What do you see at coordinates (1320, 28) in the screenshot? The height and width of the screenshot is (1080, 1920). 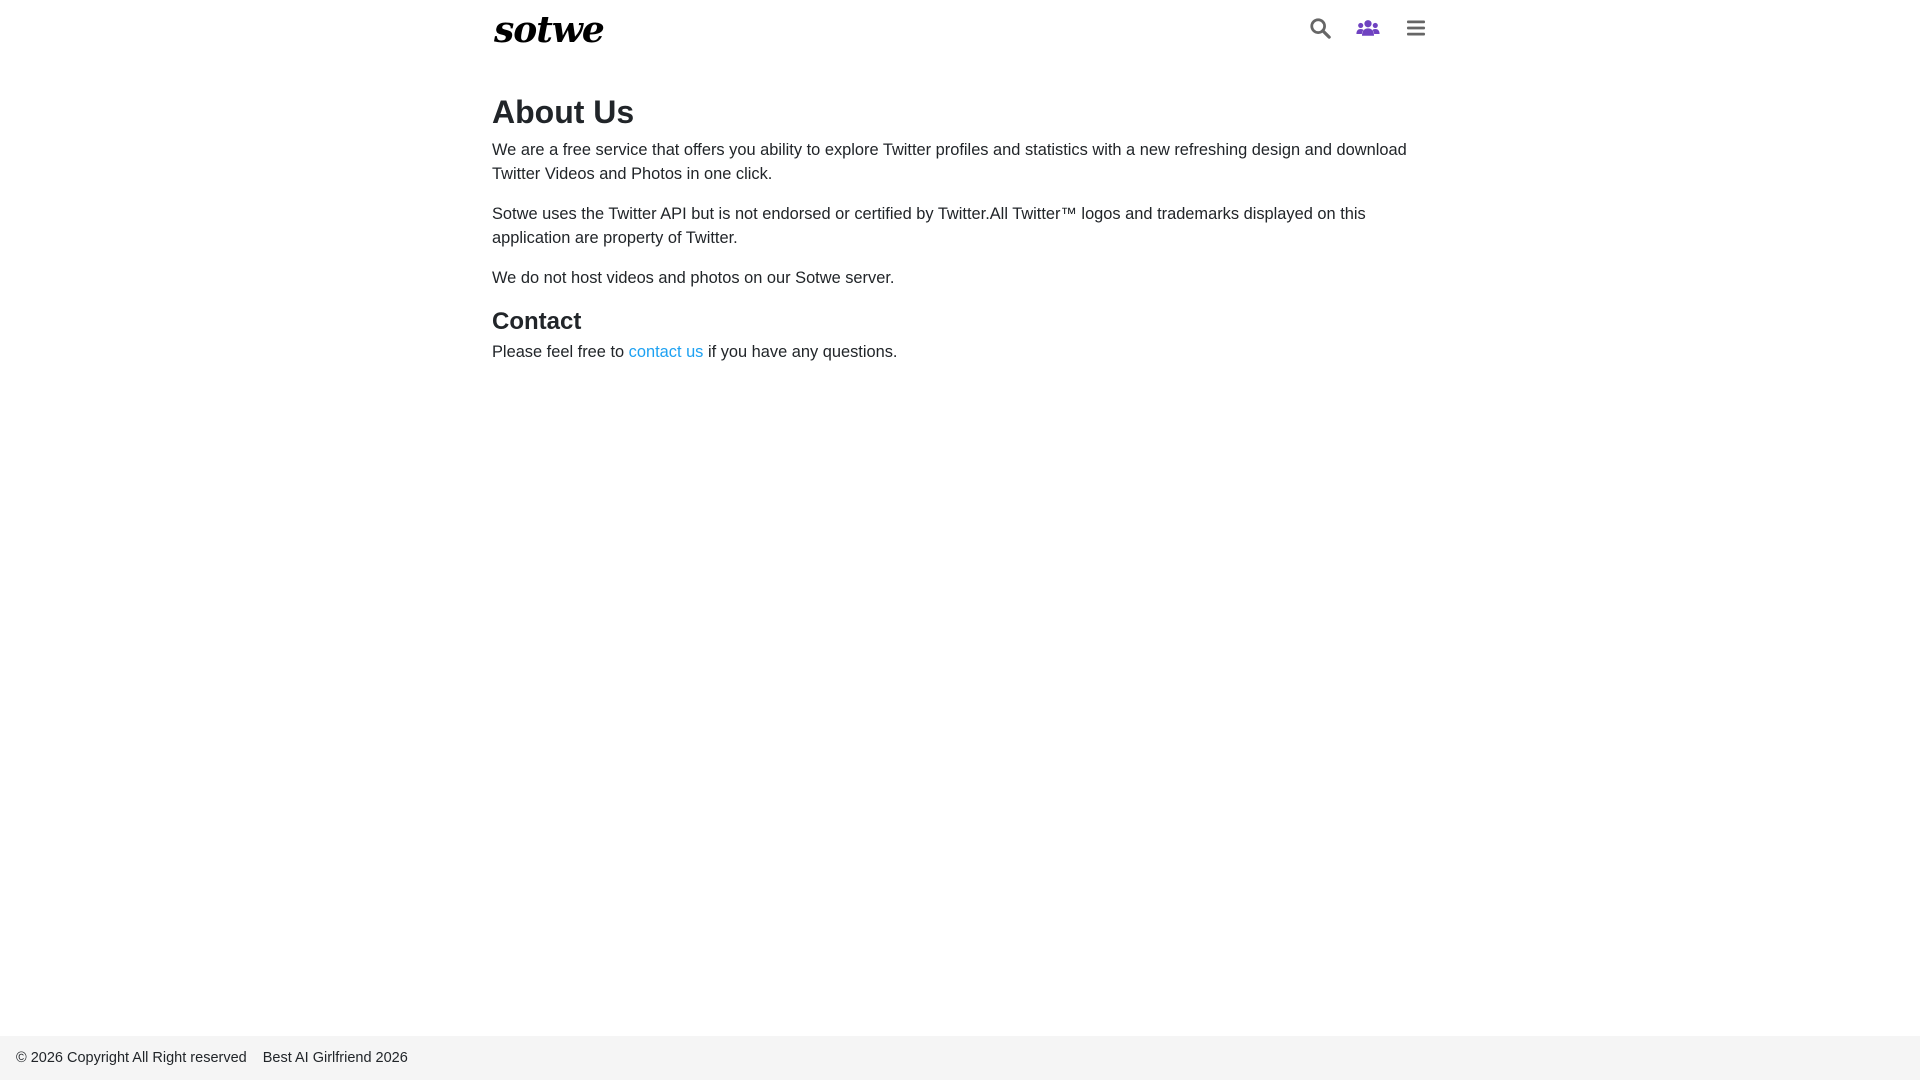 I see `search-icon` at bounding box center [1320, 28].